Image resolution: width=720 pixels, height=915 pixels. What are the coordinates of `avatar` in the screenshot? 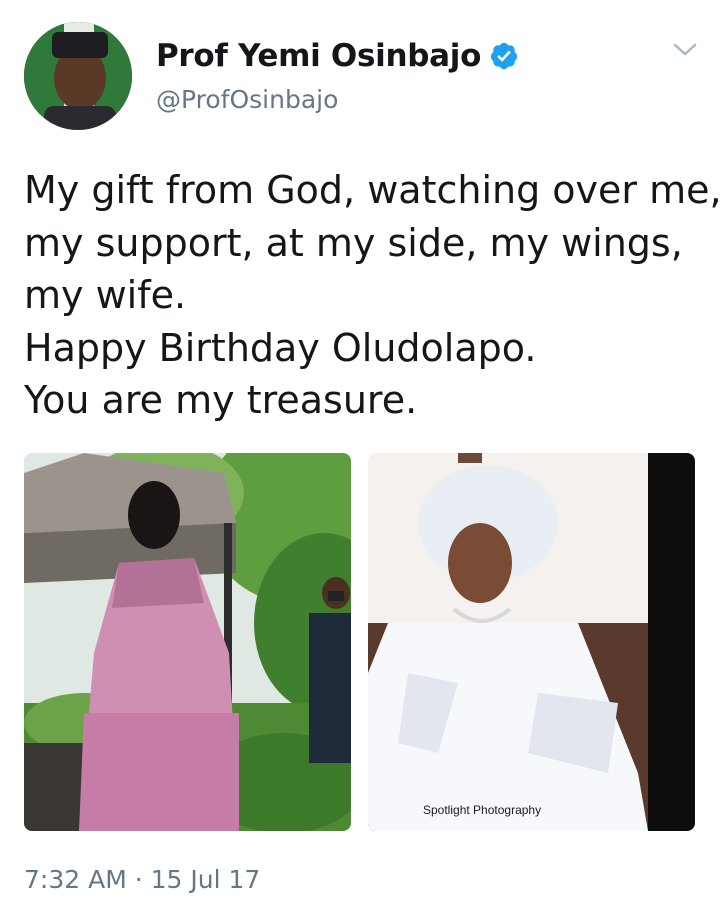 It's located at (78, 76).